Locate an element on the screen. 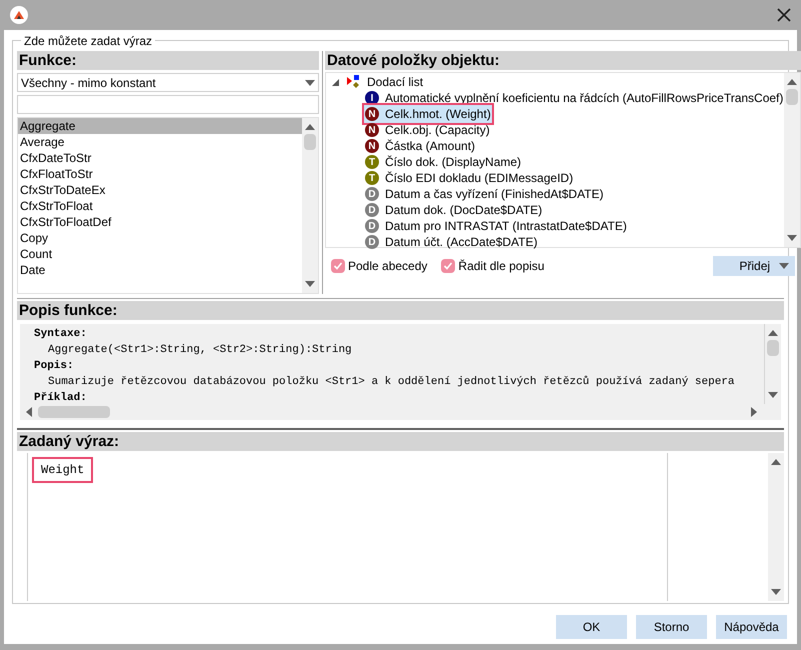 This screenshot has height=650, width=801. function-item: Aggregate is located at coordinates (160, 126).